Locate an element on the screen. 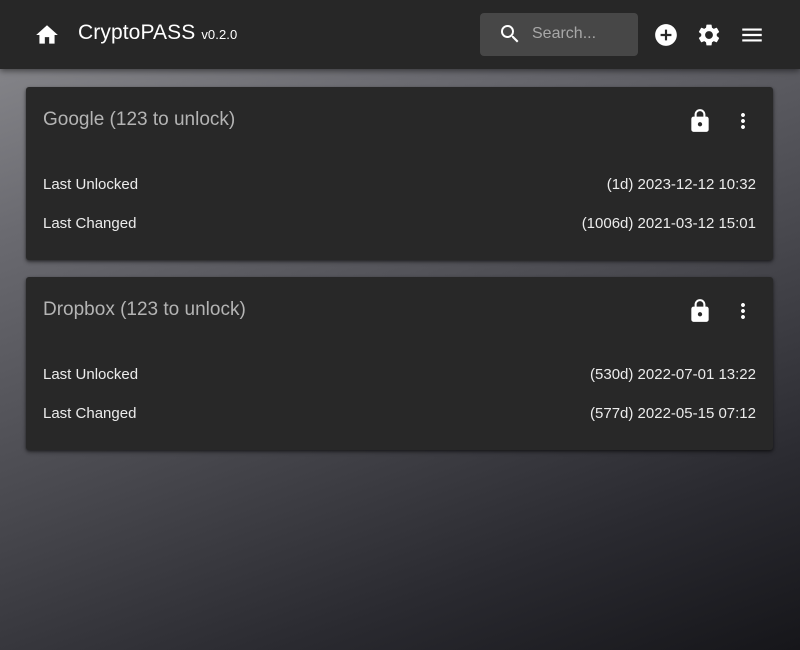 This screenshot has height=650, width=800. menu-icon is located at coordinates (752, 35).